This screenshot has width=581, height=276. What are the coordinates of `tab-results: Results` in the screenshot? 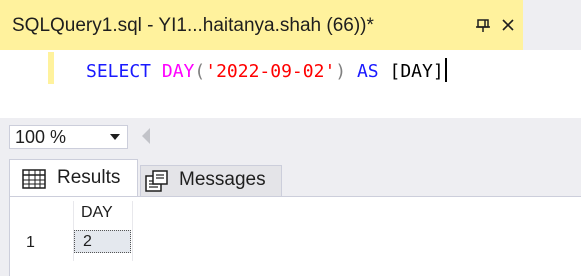 It's located at (73, 177).